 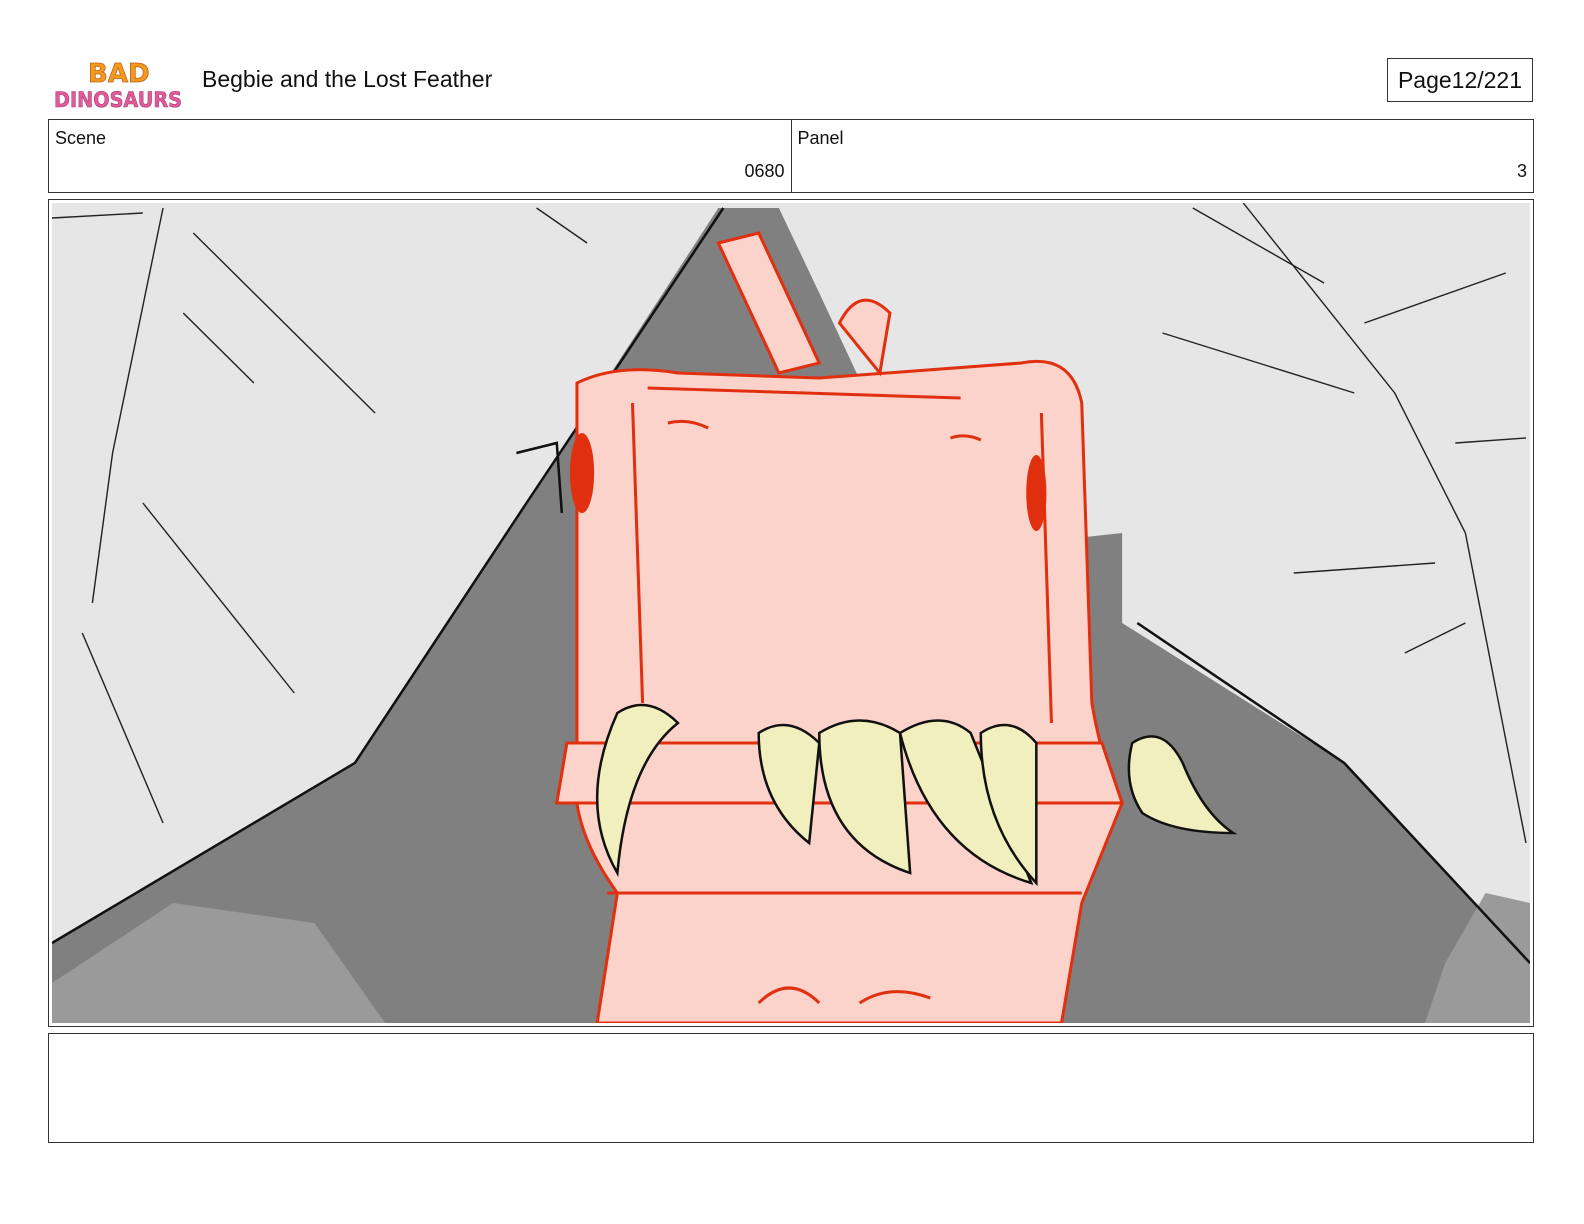 What do you see at coordinates (81, 138) in the screenshot?
I see `scene-label: Scene` at bounding box center [81, 138].